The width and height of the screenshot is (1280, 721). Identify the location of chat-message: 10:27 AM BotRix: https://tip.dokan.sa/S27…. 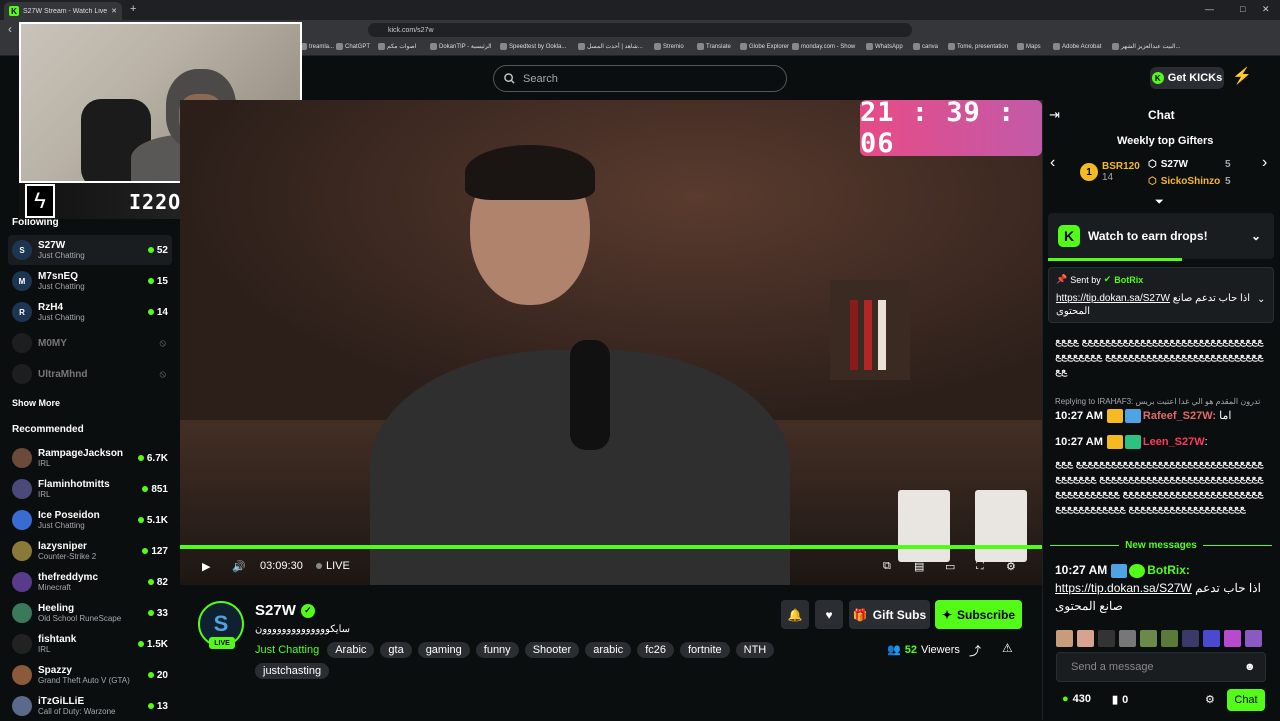
(1158, 588).